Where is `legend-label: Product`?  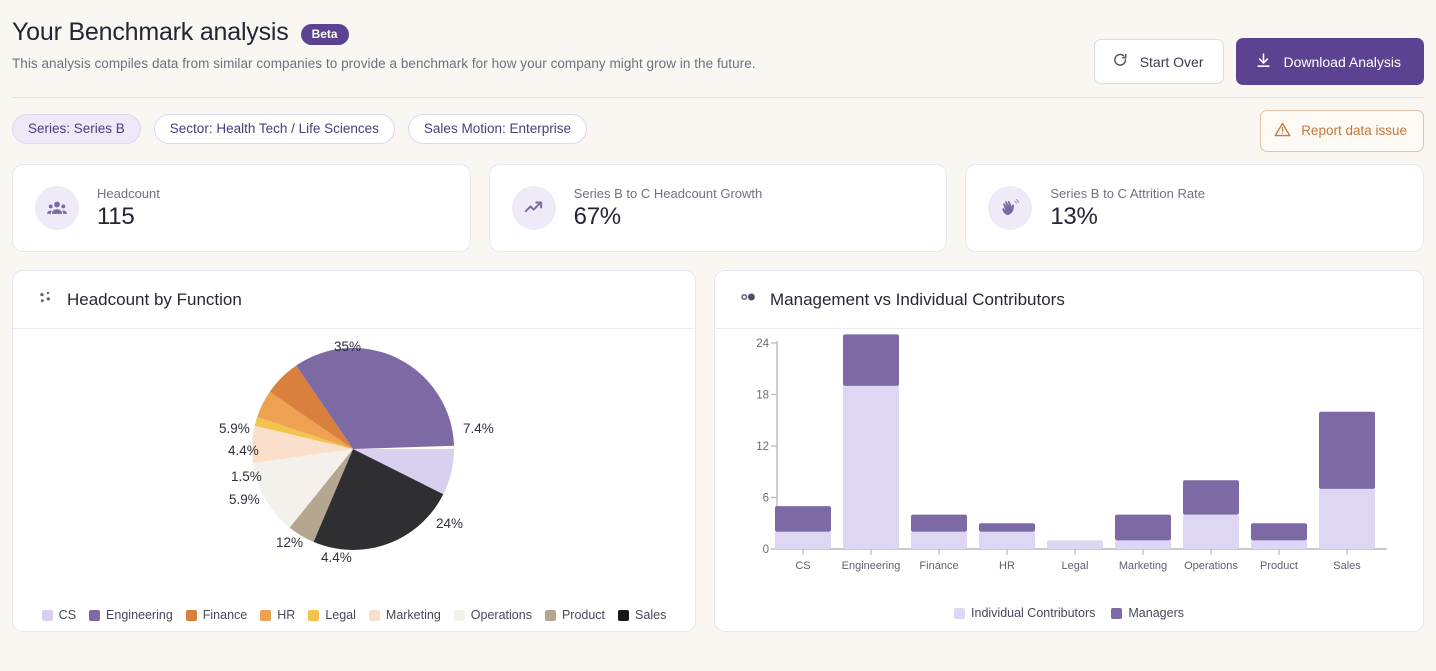 legend-label: Product is located at coordinates (583, 615).